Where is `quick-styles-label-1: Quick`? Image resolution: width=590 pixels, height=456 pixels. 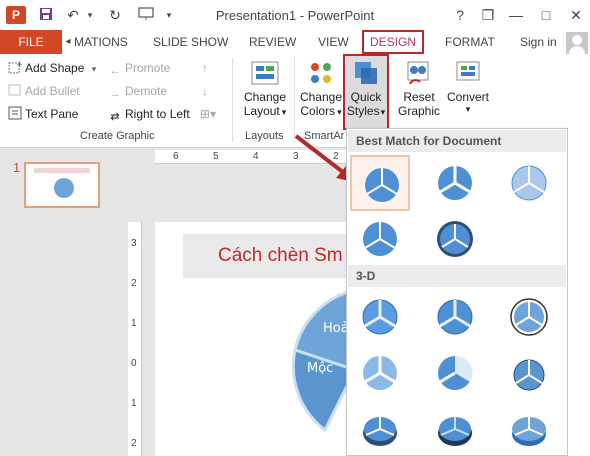 quick-styles-label-1: Quick is located at coordinates (366, 97).